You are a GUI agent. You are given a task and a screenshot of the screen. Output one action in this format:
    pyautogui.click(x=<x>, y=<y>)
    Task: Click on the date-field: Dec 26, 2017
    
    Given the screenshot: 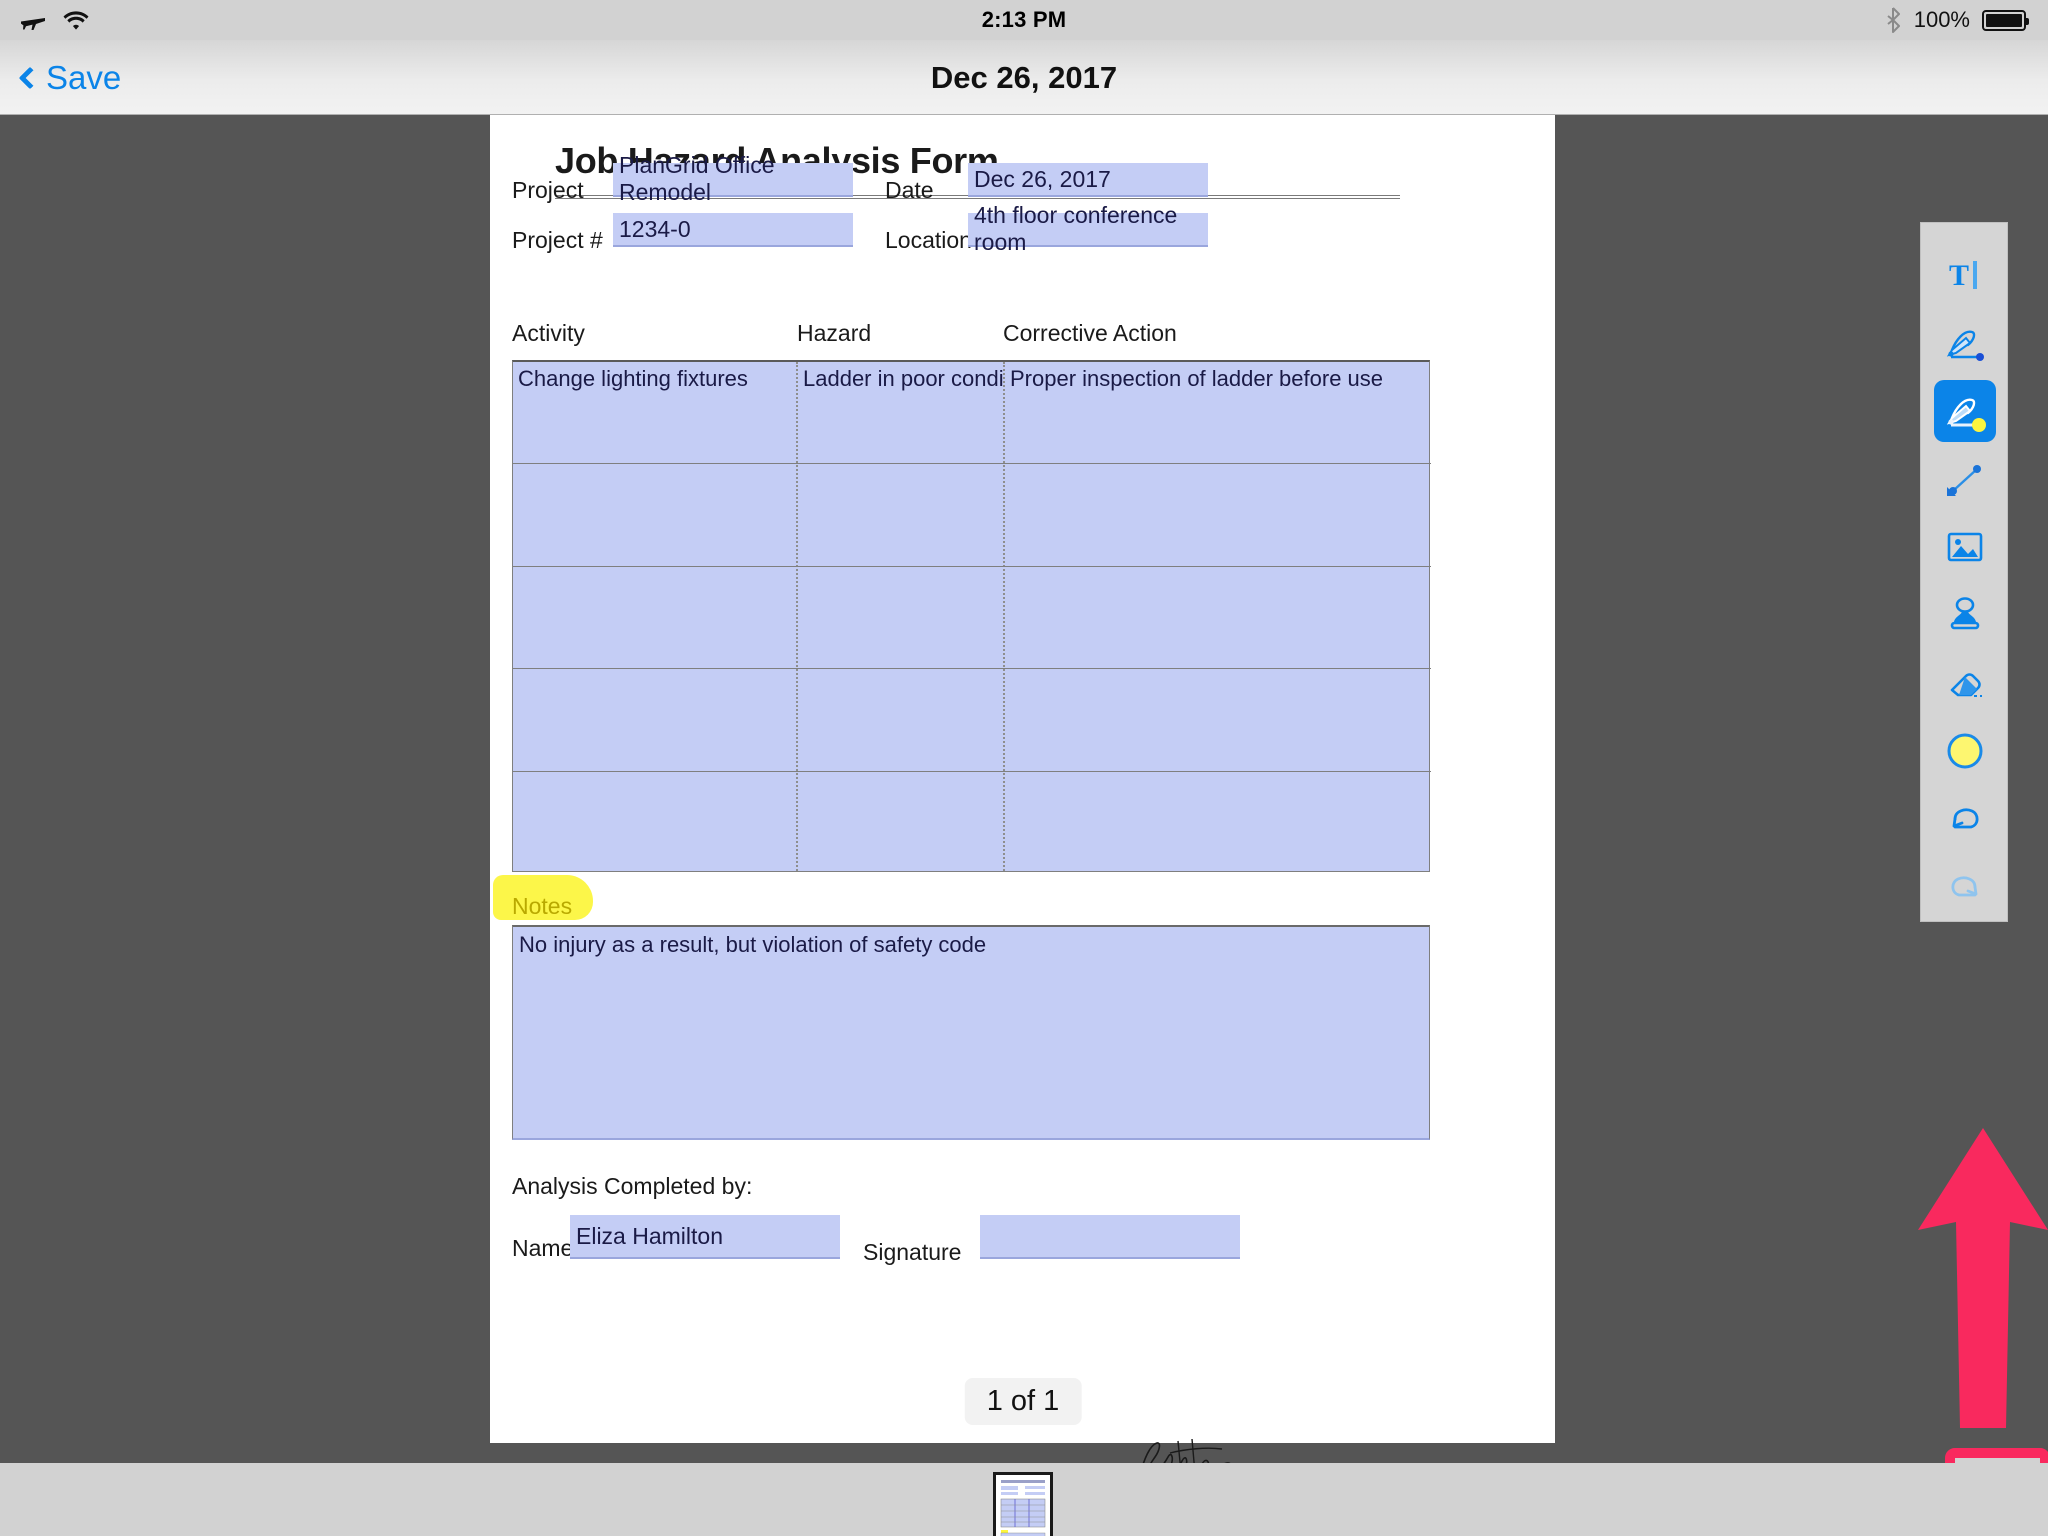 What is the action you would take?
    pyautogui.click(x=1088, y=180)
    